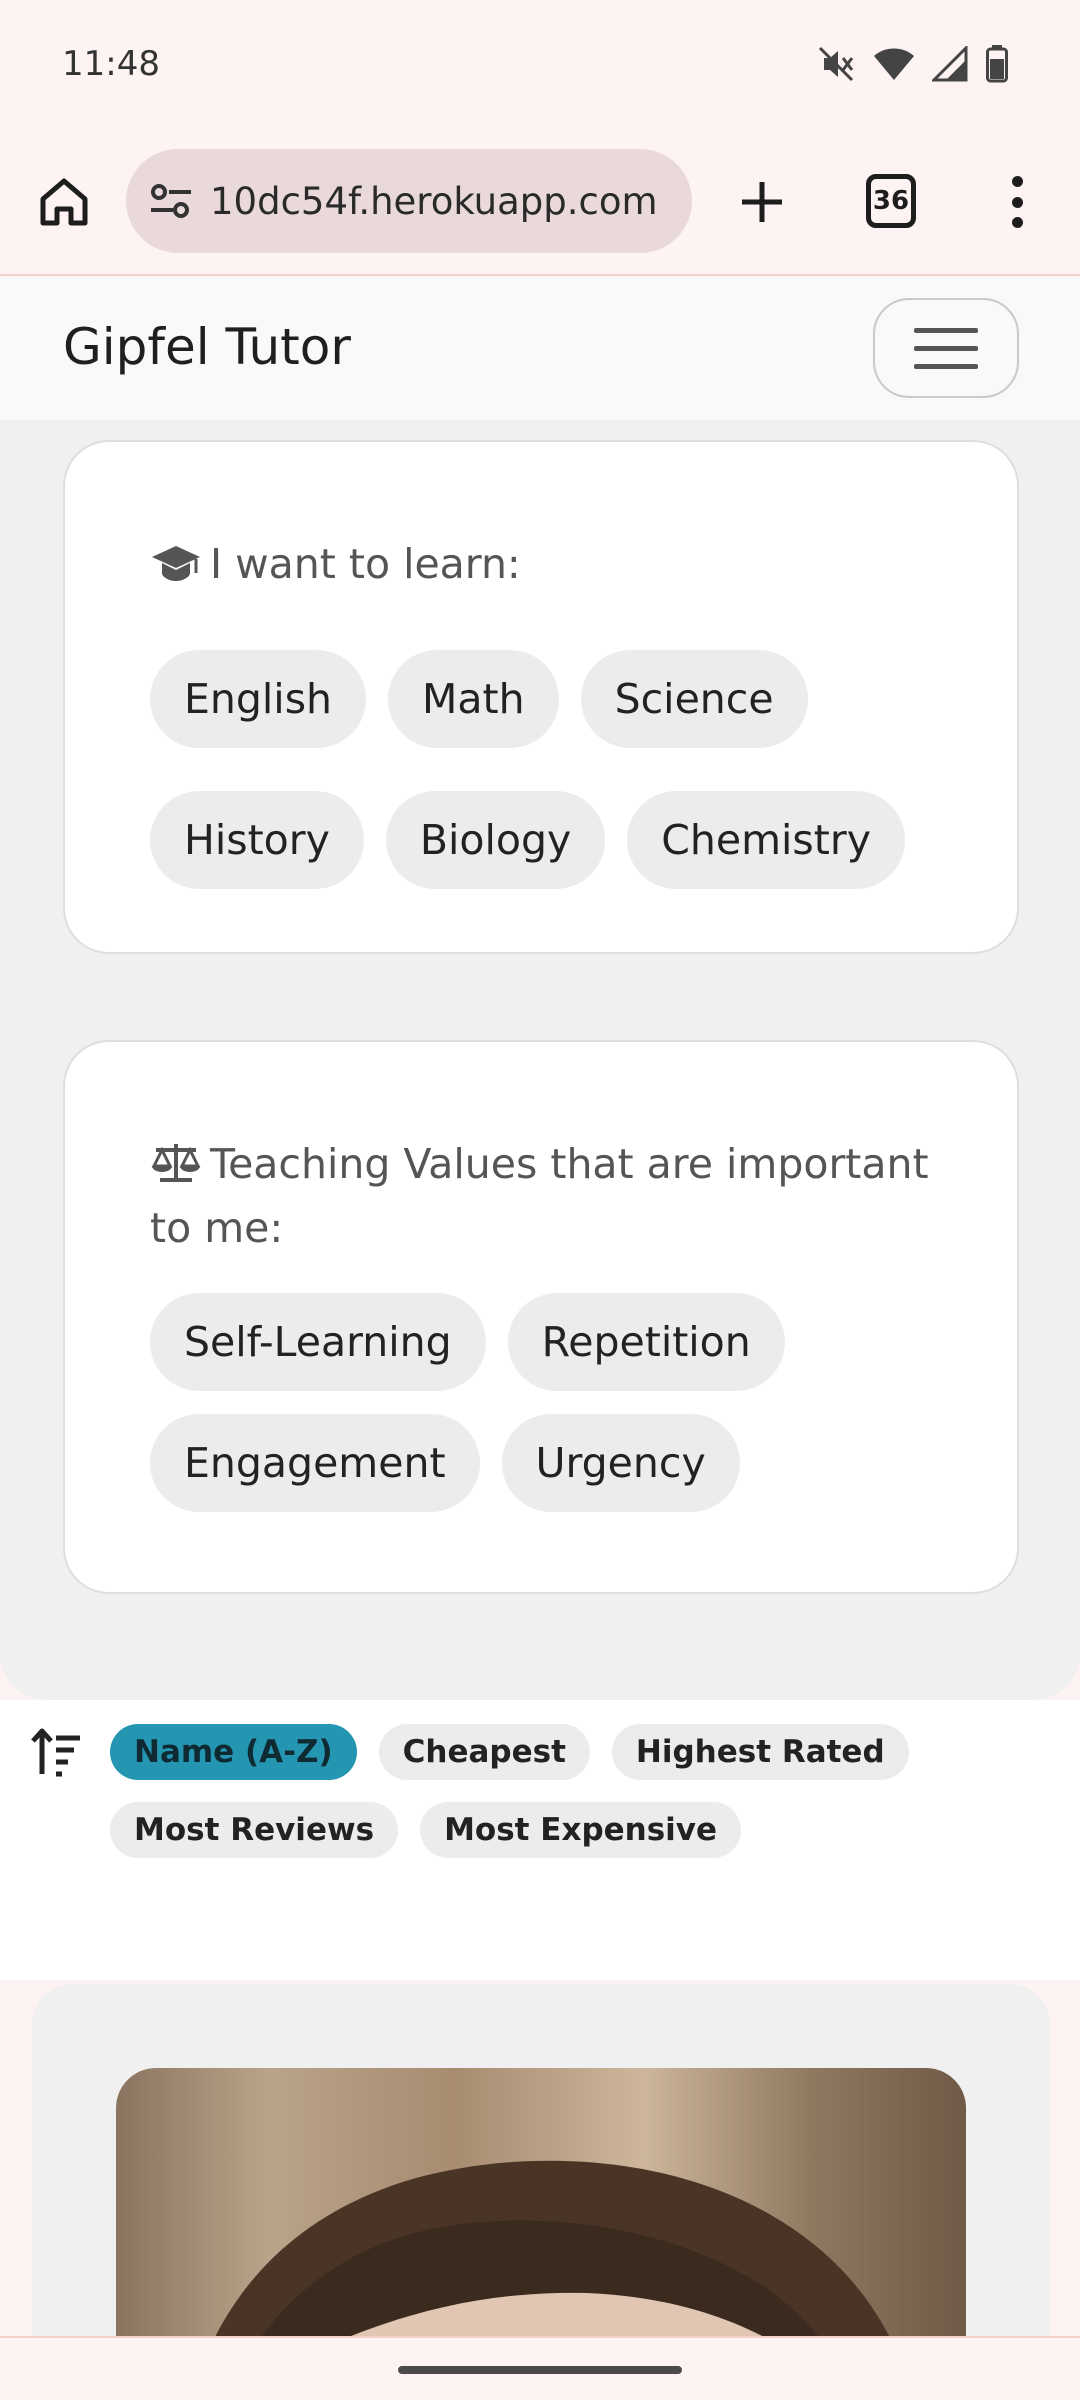 This screenshot has width=1080, height=2400. What do you see at coordinates (540, 564) in the screenshot?
I see `learn-card-title: I want to learn:` at bounding box center [540, 564].